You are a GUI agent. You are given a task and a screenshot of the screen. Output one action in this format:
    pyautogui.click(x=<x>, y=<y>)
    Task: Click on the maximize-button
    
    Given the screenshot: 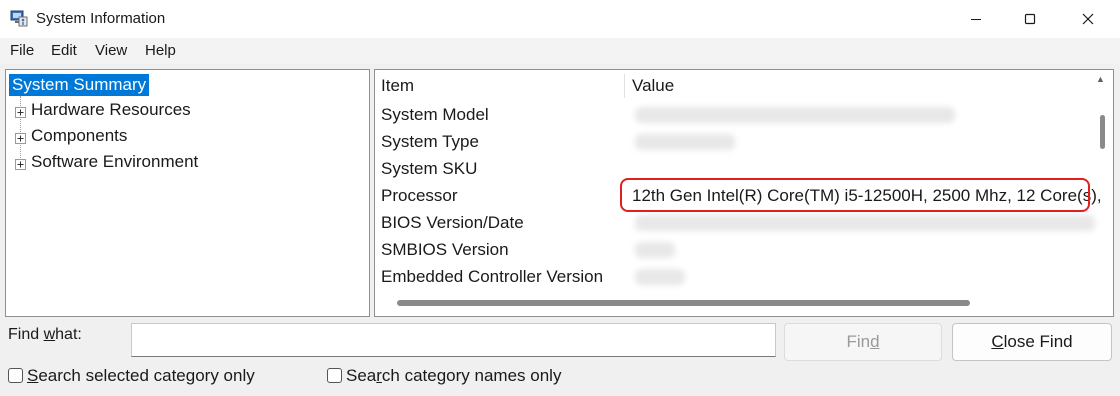 What is the action you would take?
    pyautogui.click(x=1030, y=19)
    